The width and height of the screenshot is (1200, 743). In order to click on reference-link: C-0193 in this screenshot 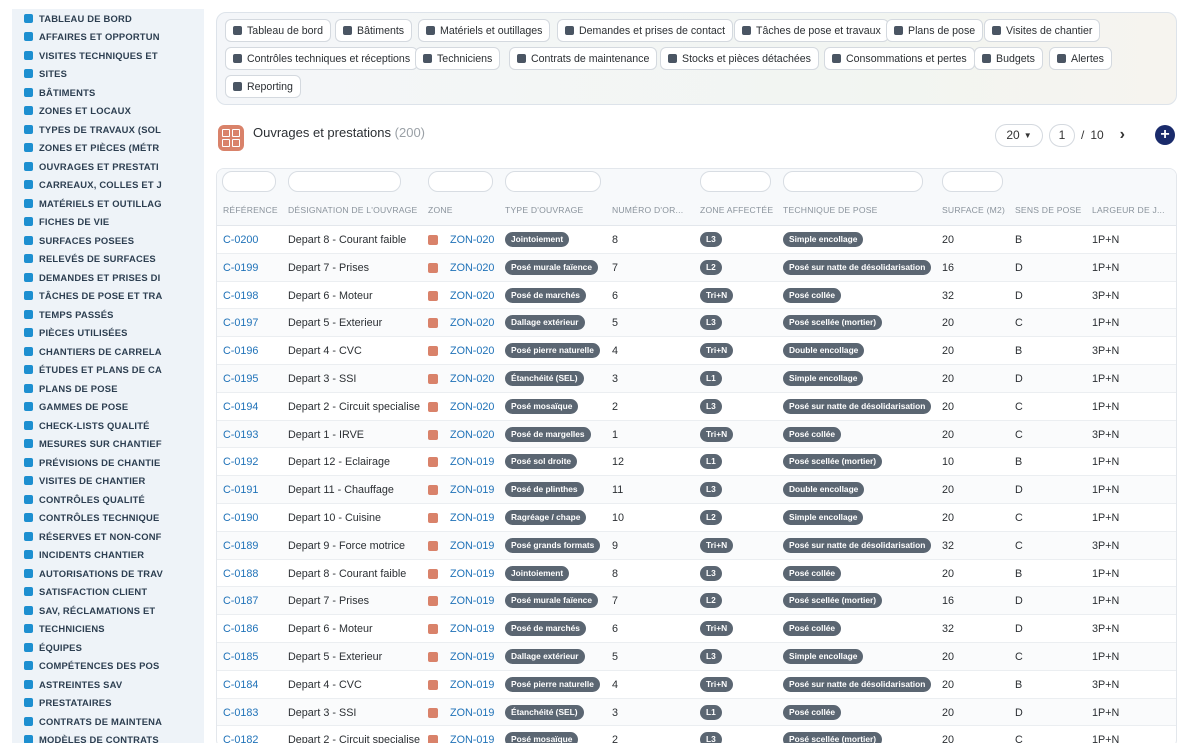, I will do `click(240, 435)`.